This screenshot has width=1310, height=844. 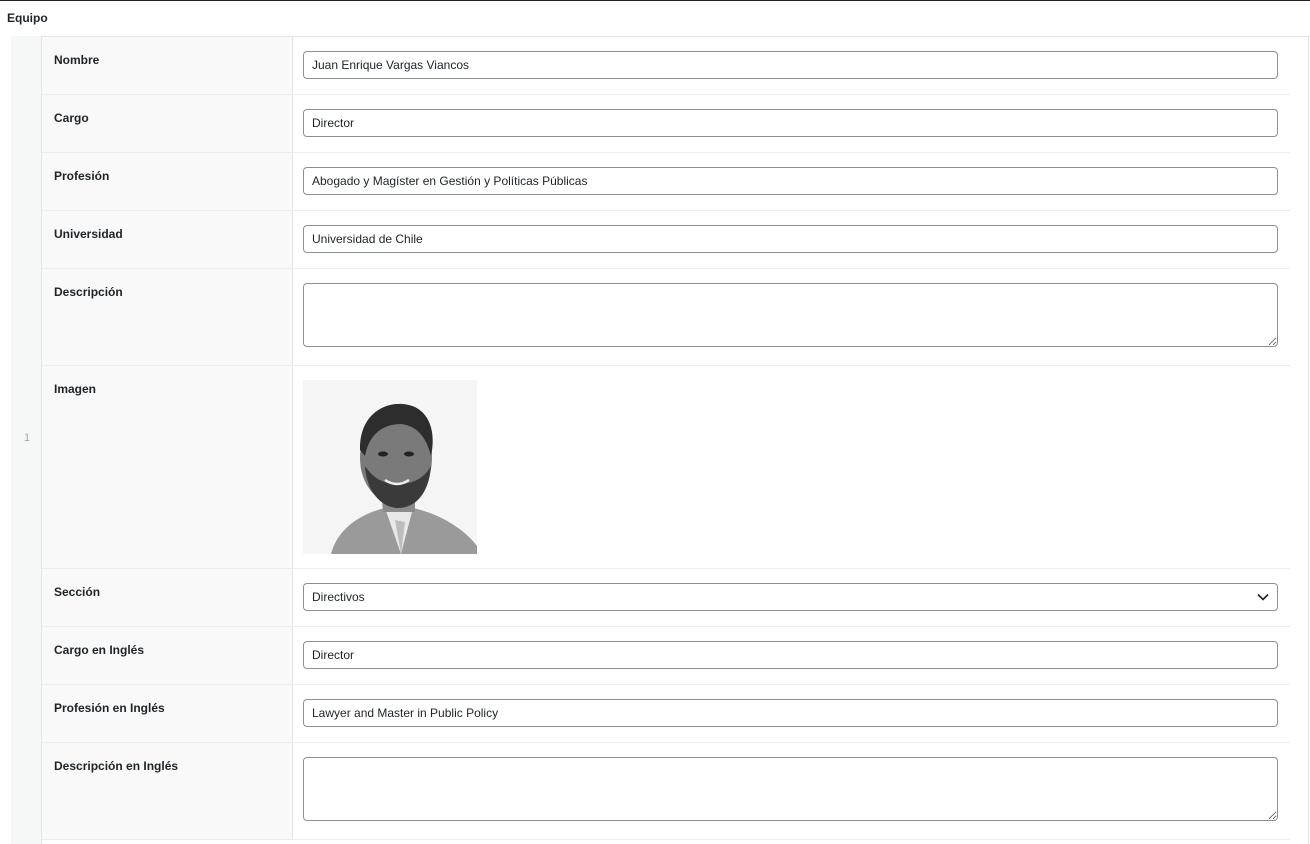 I want to click on field-descripcion-en: Descripción en Inglés, so click(x=666, y=791).